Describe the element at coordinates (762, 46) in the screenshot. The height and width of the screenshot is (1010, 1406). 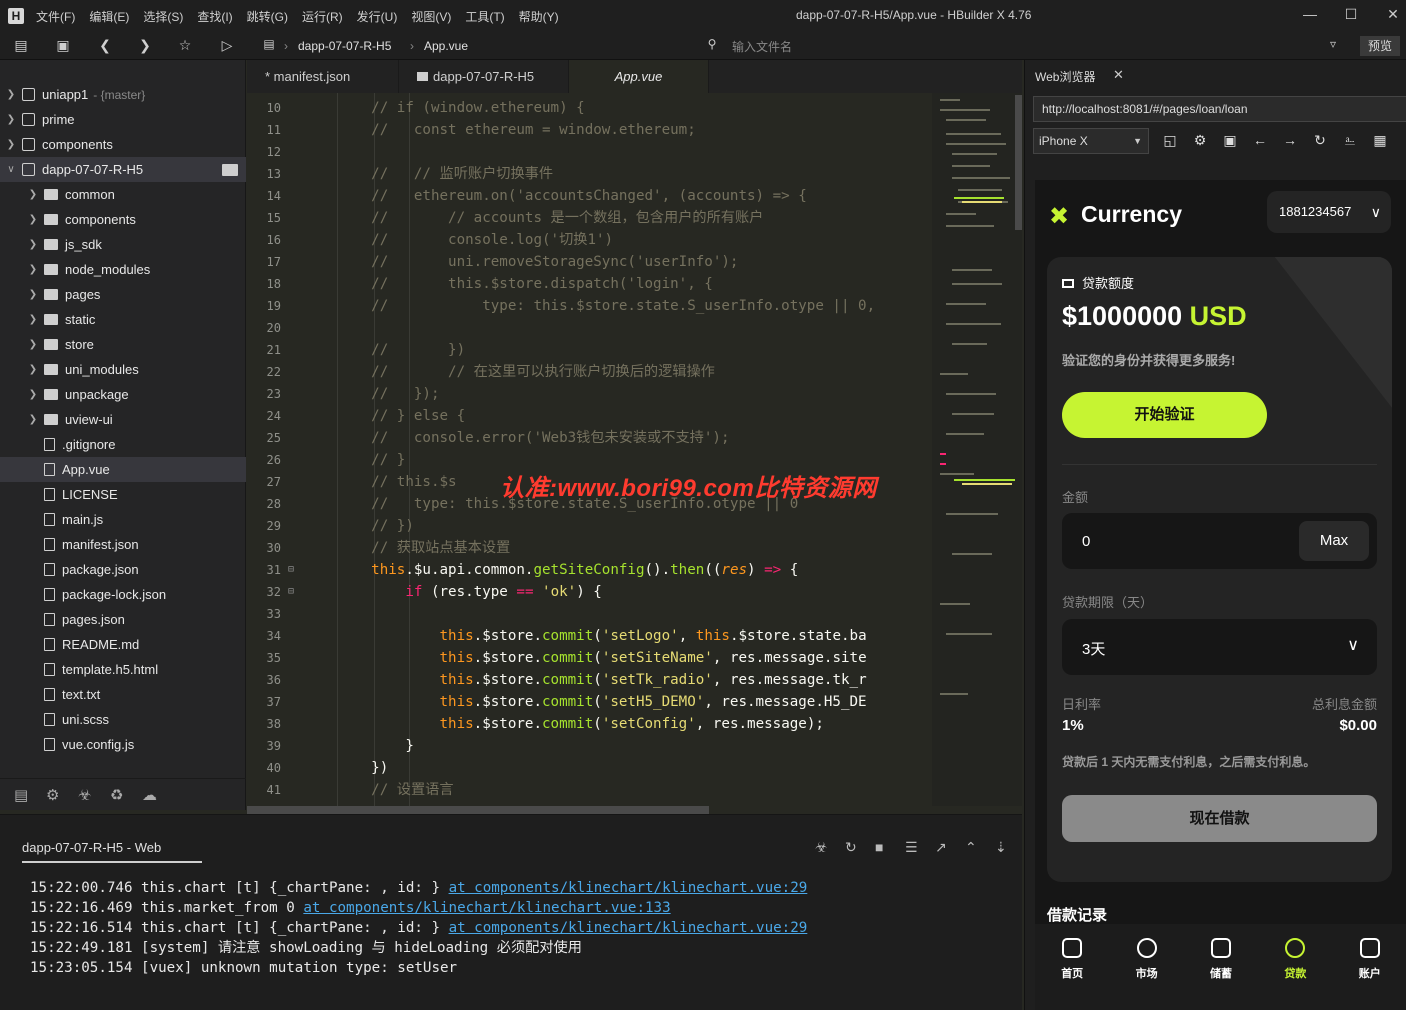
I see `file-search-input: 输入文件名` at that location.